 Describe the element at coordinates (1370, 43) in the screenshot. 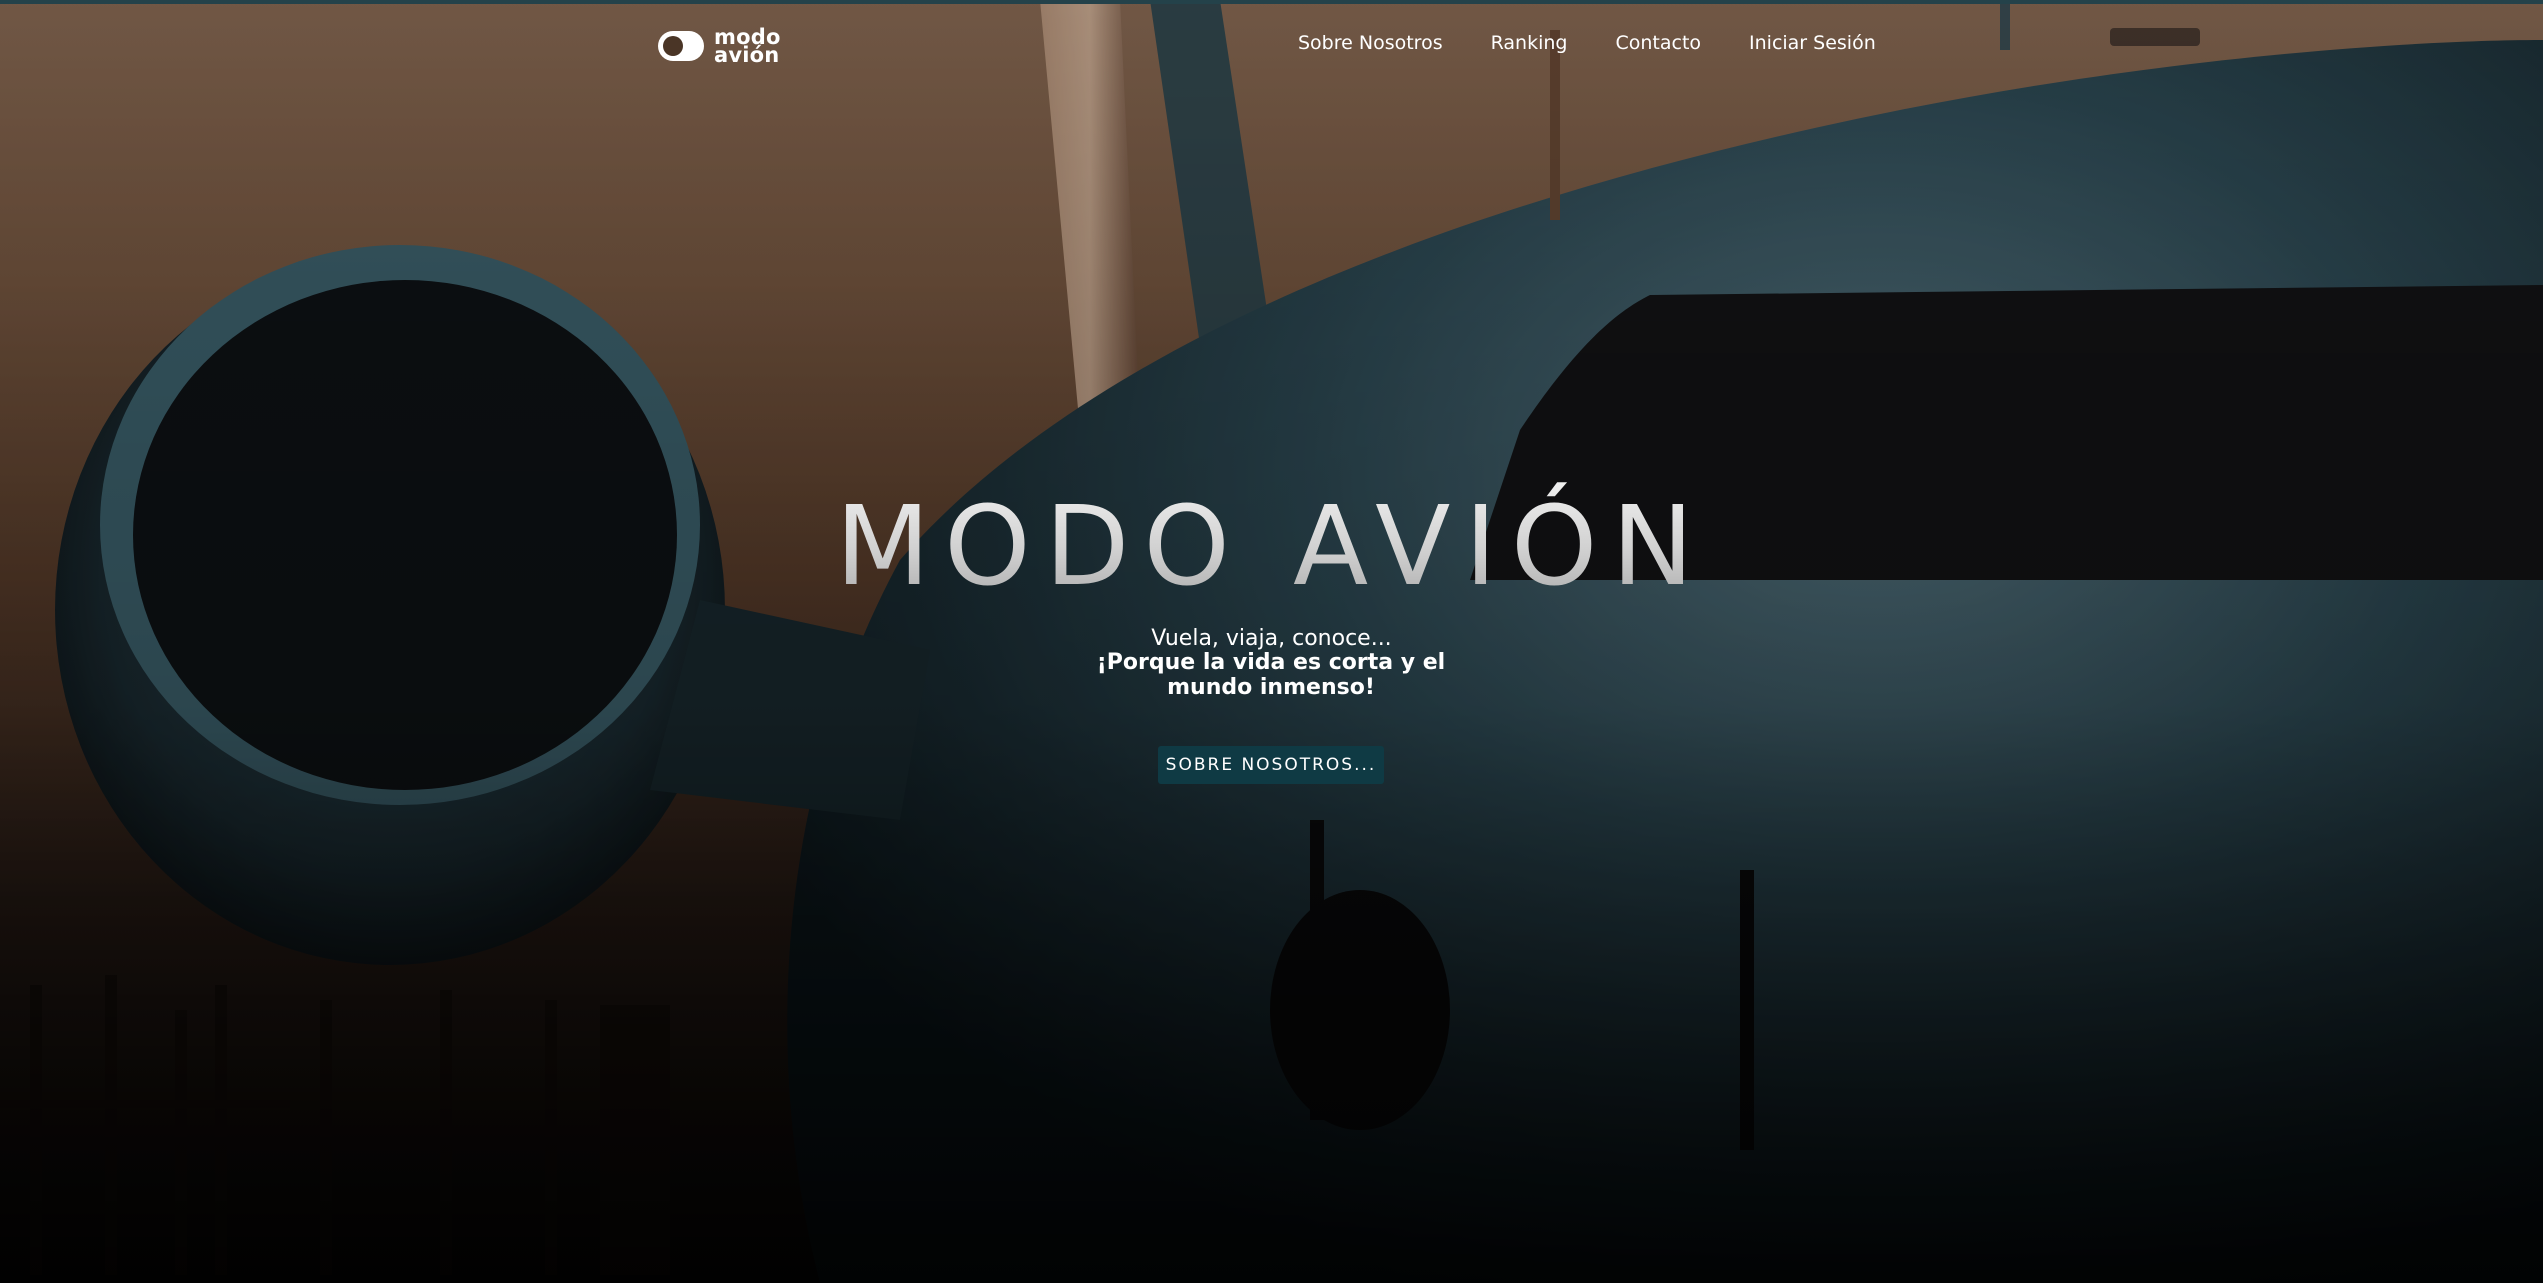

I see `nav-item-sobre-nosotros: Sobre Nosotros` at that location.